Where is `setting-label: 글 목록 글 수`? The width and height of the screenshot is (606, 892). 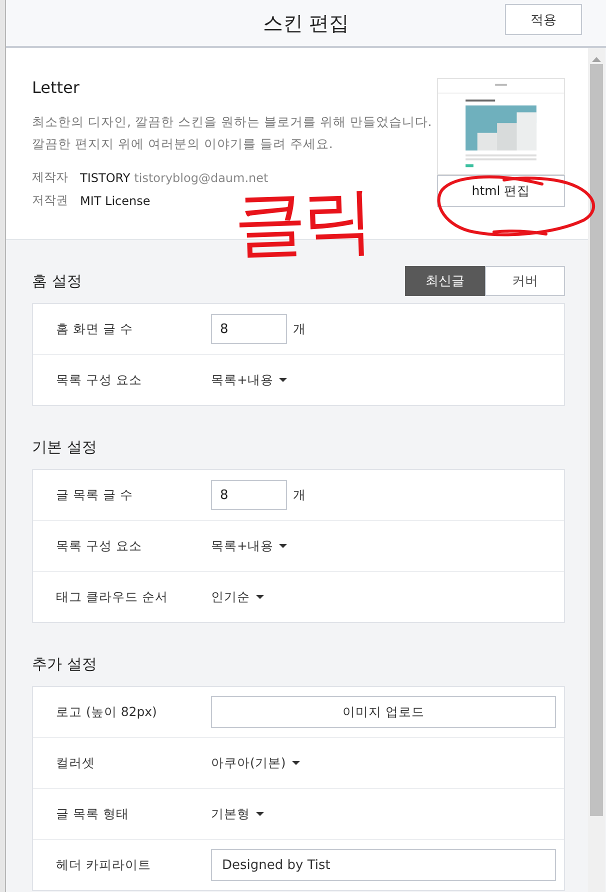
setting-label: 글 목록 글 수 is located at coordinates (94, 495).